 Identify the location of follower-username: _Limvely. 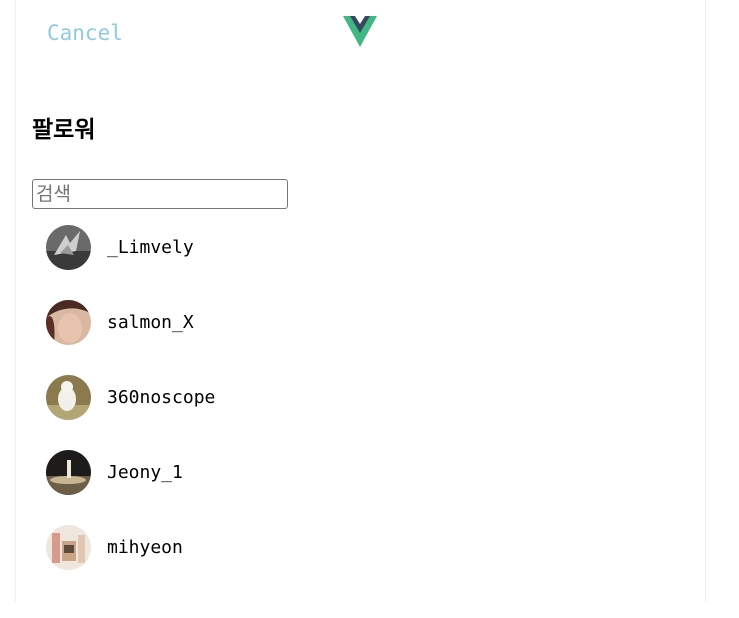
(150, 248).